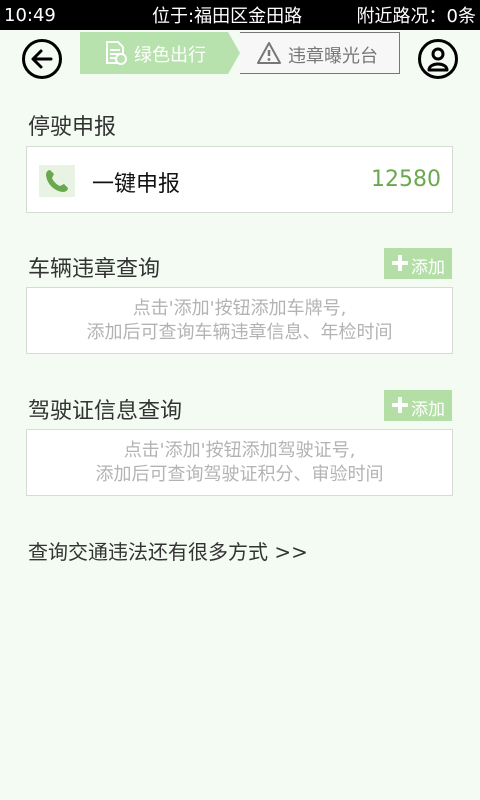  I want to click on status-location: 位于:福田区金田路, so click(227, 16).